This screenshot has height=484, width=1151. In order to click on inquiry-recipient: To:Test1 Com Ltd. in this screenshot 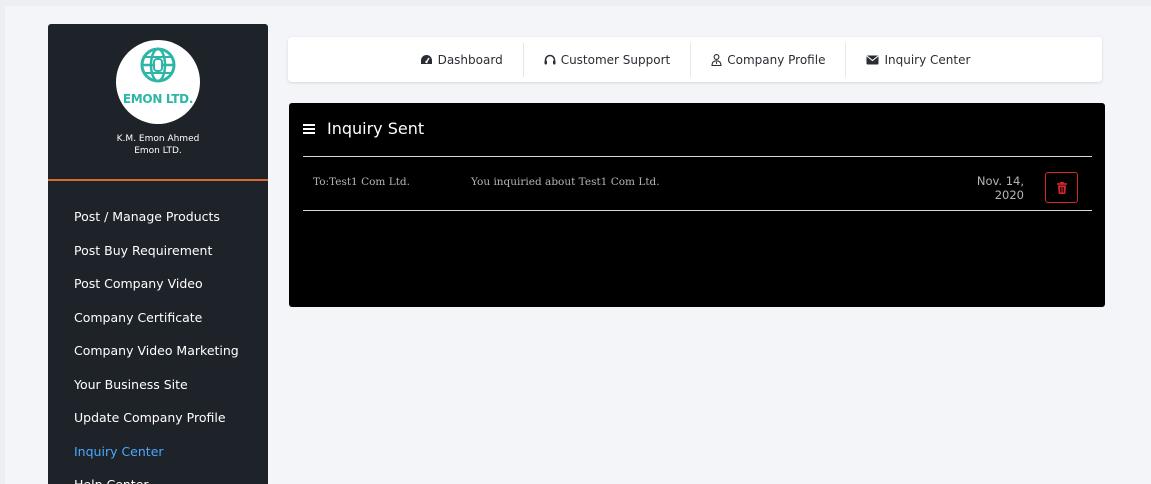, I will do `click(361, 182)`.